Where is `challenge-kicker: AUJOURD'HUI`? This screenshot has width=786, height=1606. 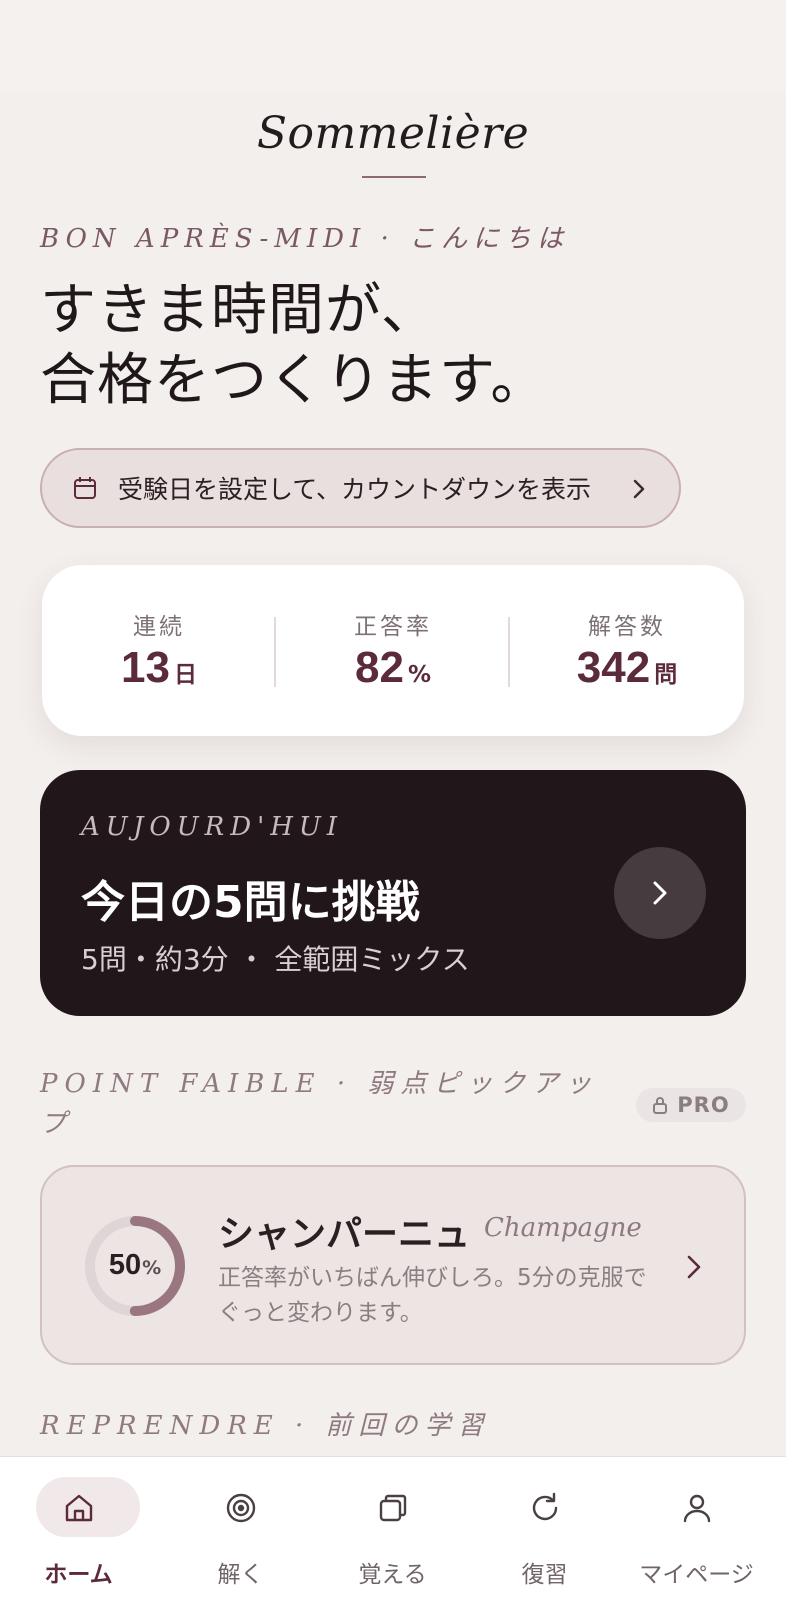 challenge-kicker: AUJOURD'HUI is located at coordinates (212, 827).